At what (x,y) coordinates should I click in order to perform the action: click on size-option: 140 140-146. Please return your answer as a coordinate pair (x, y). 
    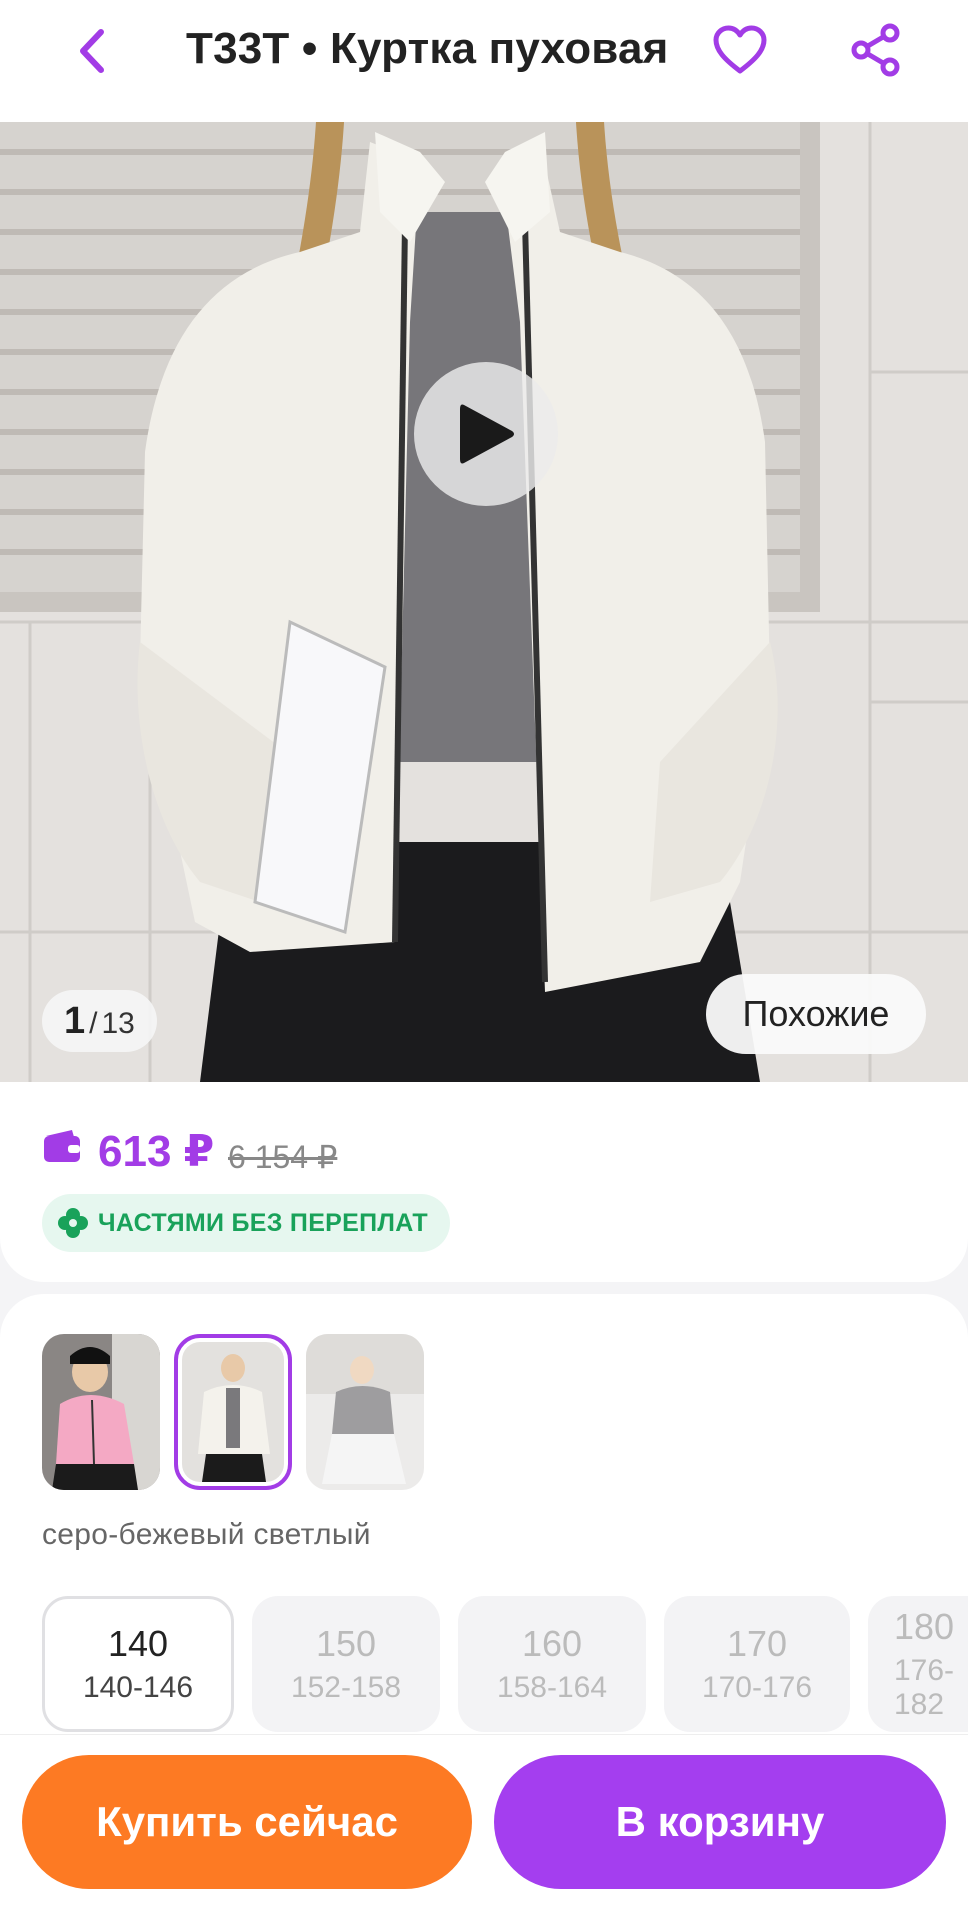
    Looking at the image, I should click on (138, 1664).